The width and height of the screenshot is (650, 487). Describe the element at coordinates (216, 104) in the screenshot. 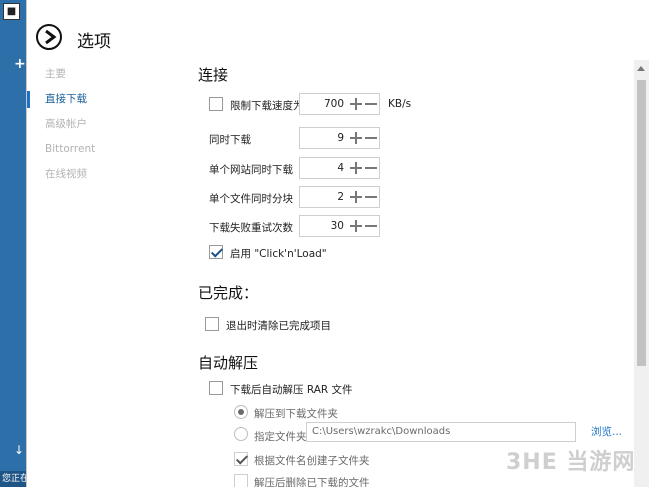

I see `limit-speed-checkbox` at that location.